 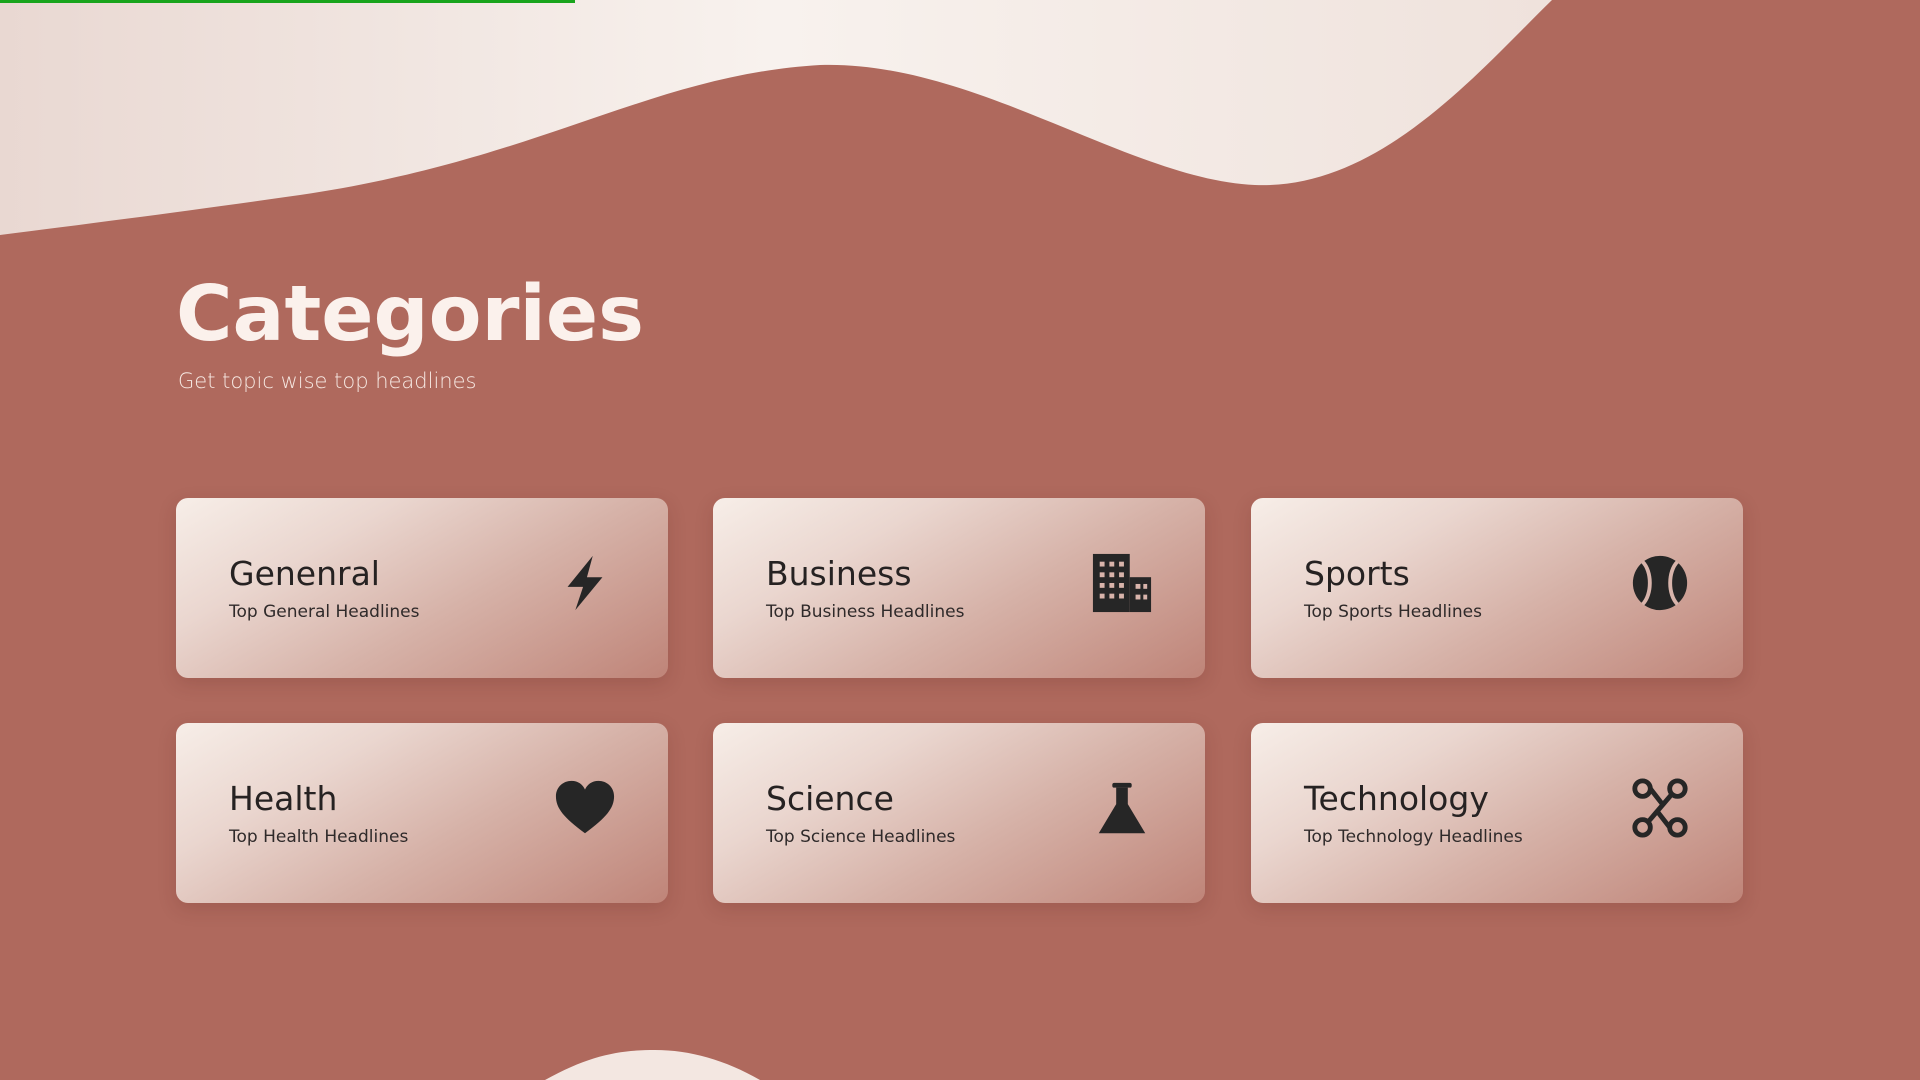 I want to click on category-subtitle: Top Health Headlines, so click(x=319, y=837).